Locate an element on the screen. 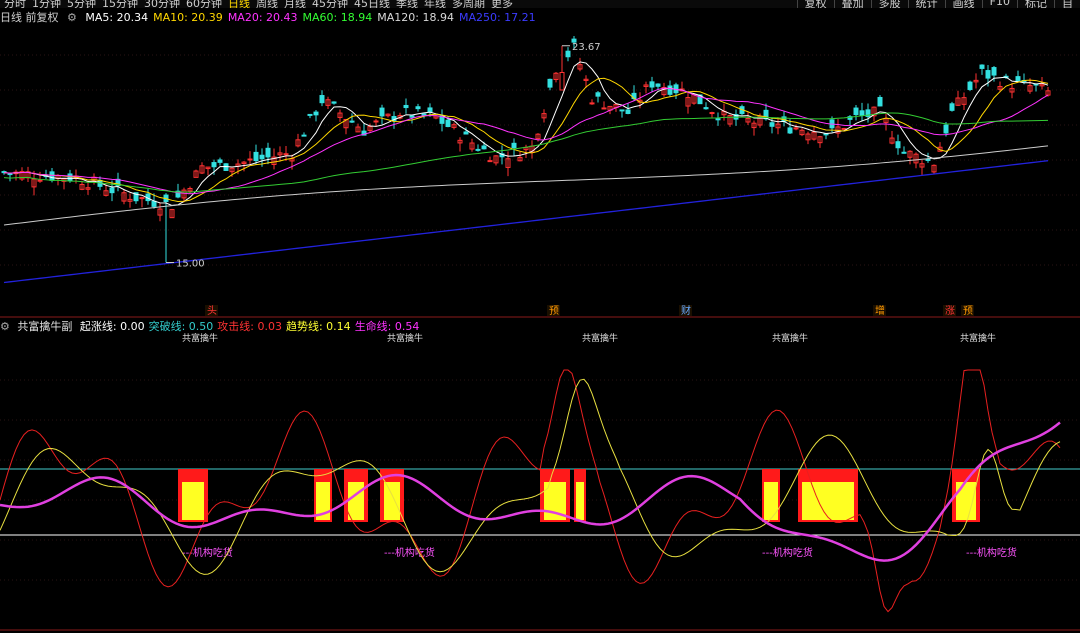 Image resolution: width=1080 pixels, height=633 pixels. low-price-label: 15.00 is located at coordinates (190, 264).